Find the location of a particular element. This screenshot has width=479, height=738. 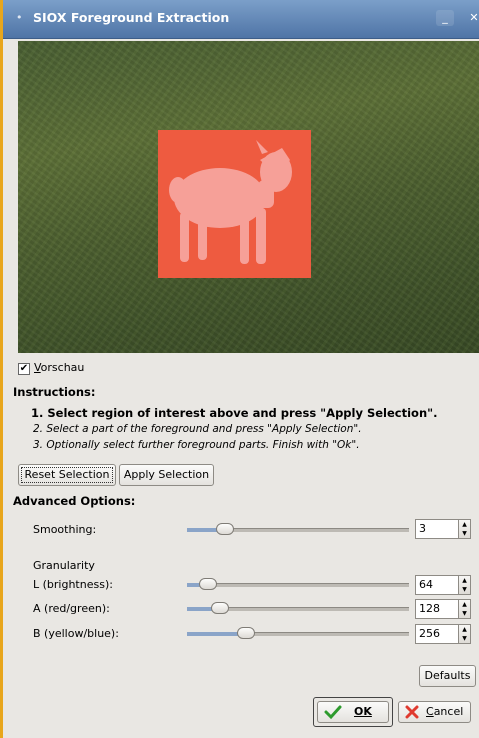

defaults-button: Defaults is located at coordinates (447, 676).